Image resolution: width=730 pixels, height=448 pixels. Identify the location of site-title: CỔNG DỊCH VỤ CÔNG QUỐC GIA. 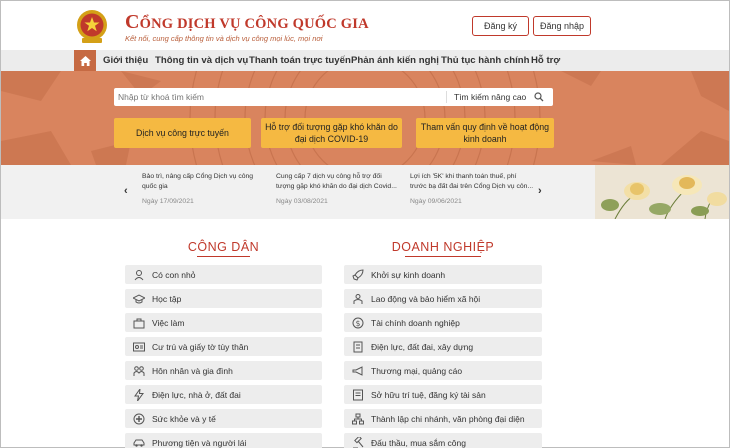
(247, 22).